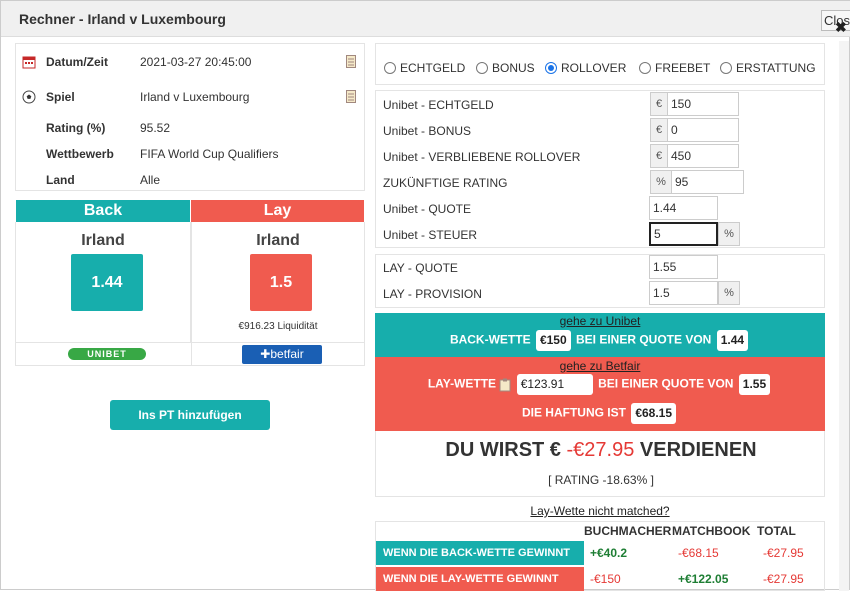 The image size is (850, 591). Describe the element at coordinates (601, 294) in the screenshot. I see `lay-provision-row: LAY - PROVISION 1.5 %` at that location.